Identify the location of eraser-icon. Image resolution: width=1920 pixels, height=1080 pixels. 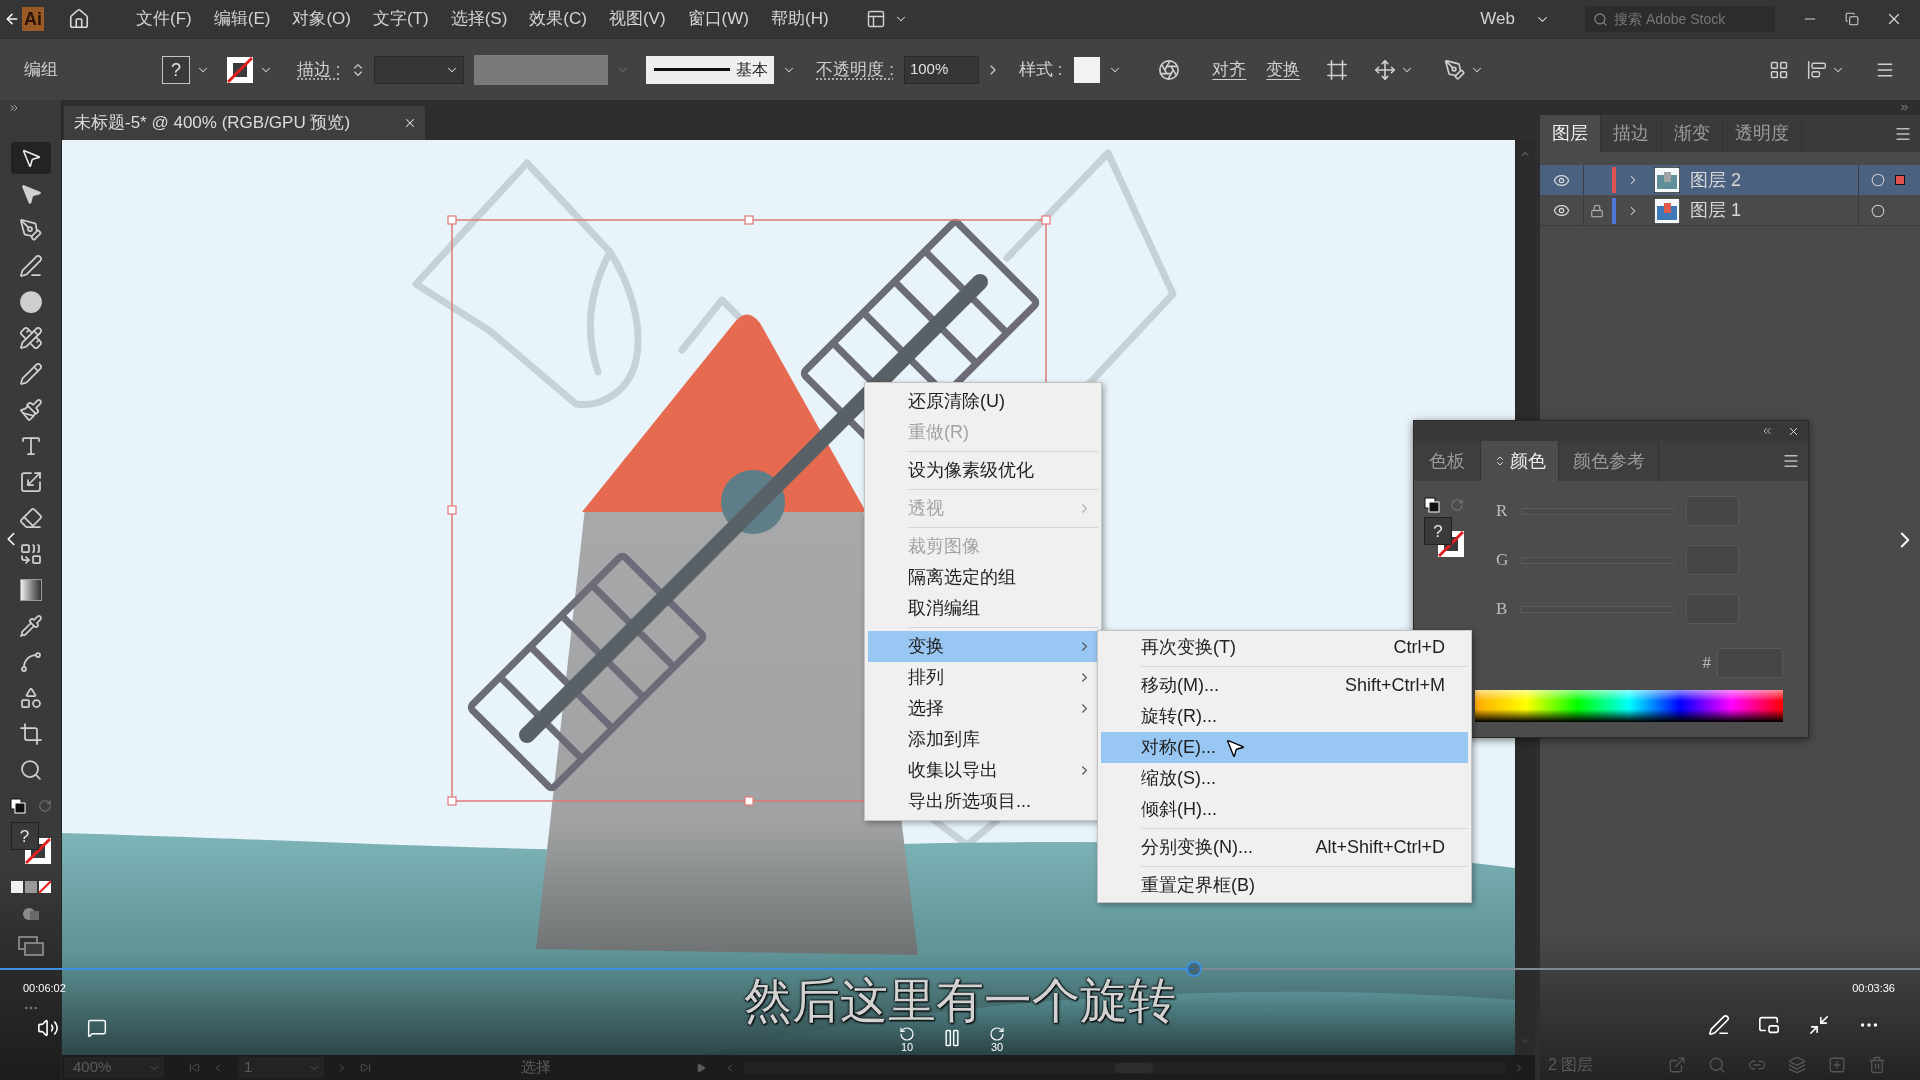
(30, 518).